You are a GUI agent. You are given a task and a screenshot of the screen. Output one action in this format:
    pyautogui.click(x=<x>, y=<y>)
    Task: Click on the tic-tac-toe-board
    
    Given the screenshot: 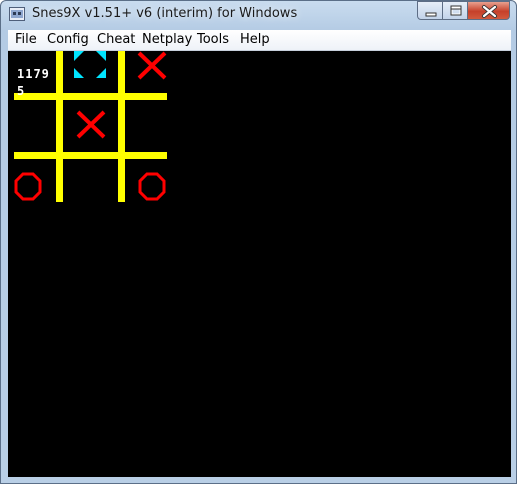 What is the action you would take?
    pyautogui.click(x=90, y=126)
    